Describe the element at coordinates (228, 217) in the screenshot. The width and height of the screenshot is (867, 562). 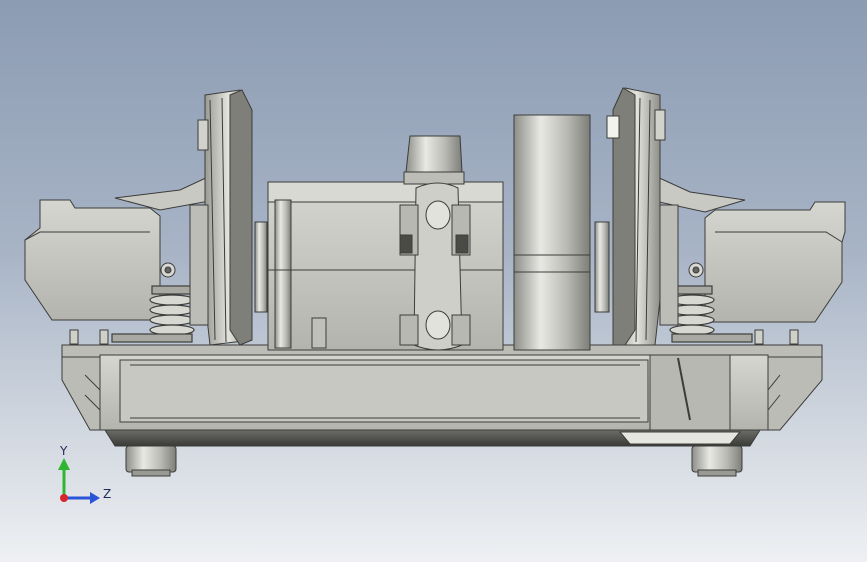
I see `left-wheel` at that location.